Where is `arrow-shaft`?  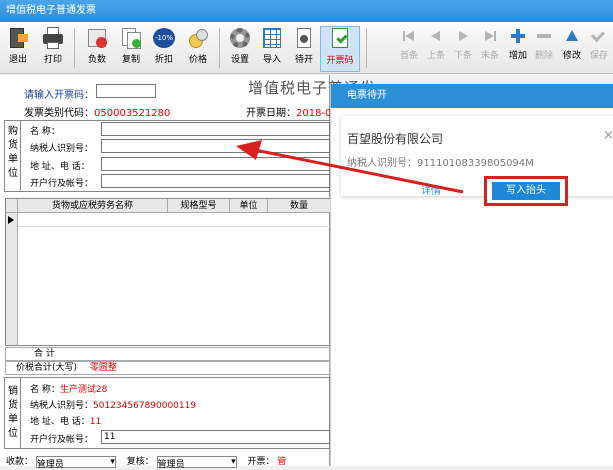
arrow-shaft is located at coordinates (359, 171).